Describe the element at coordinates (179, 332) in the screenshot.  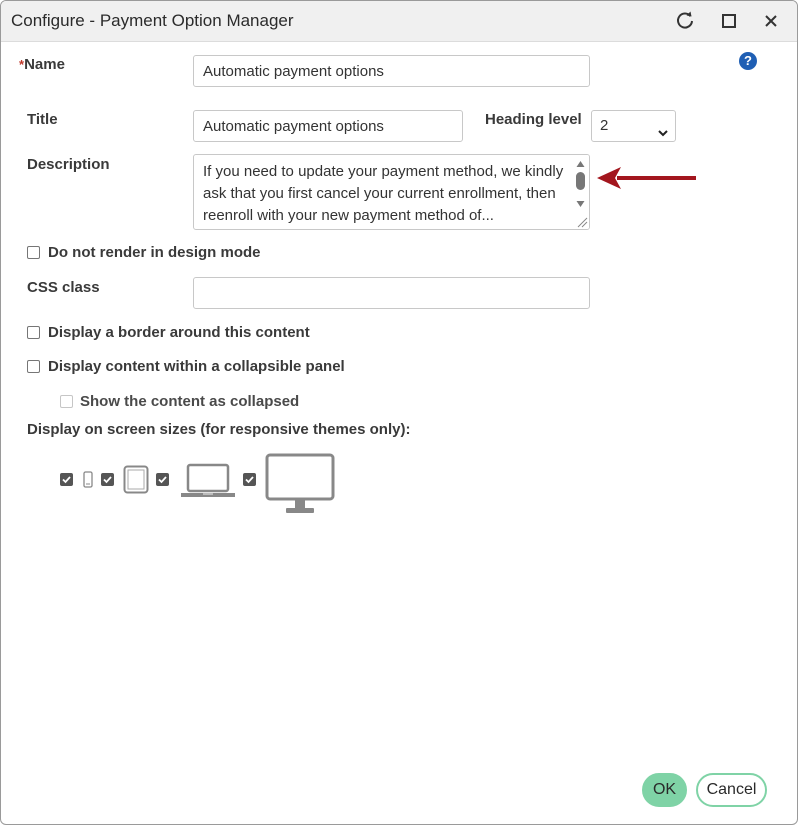
I see `display-border-label: Display a border around this content` at that location.